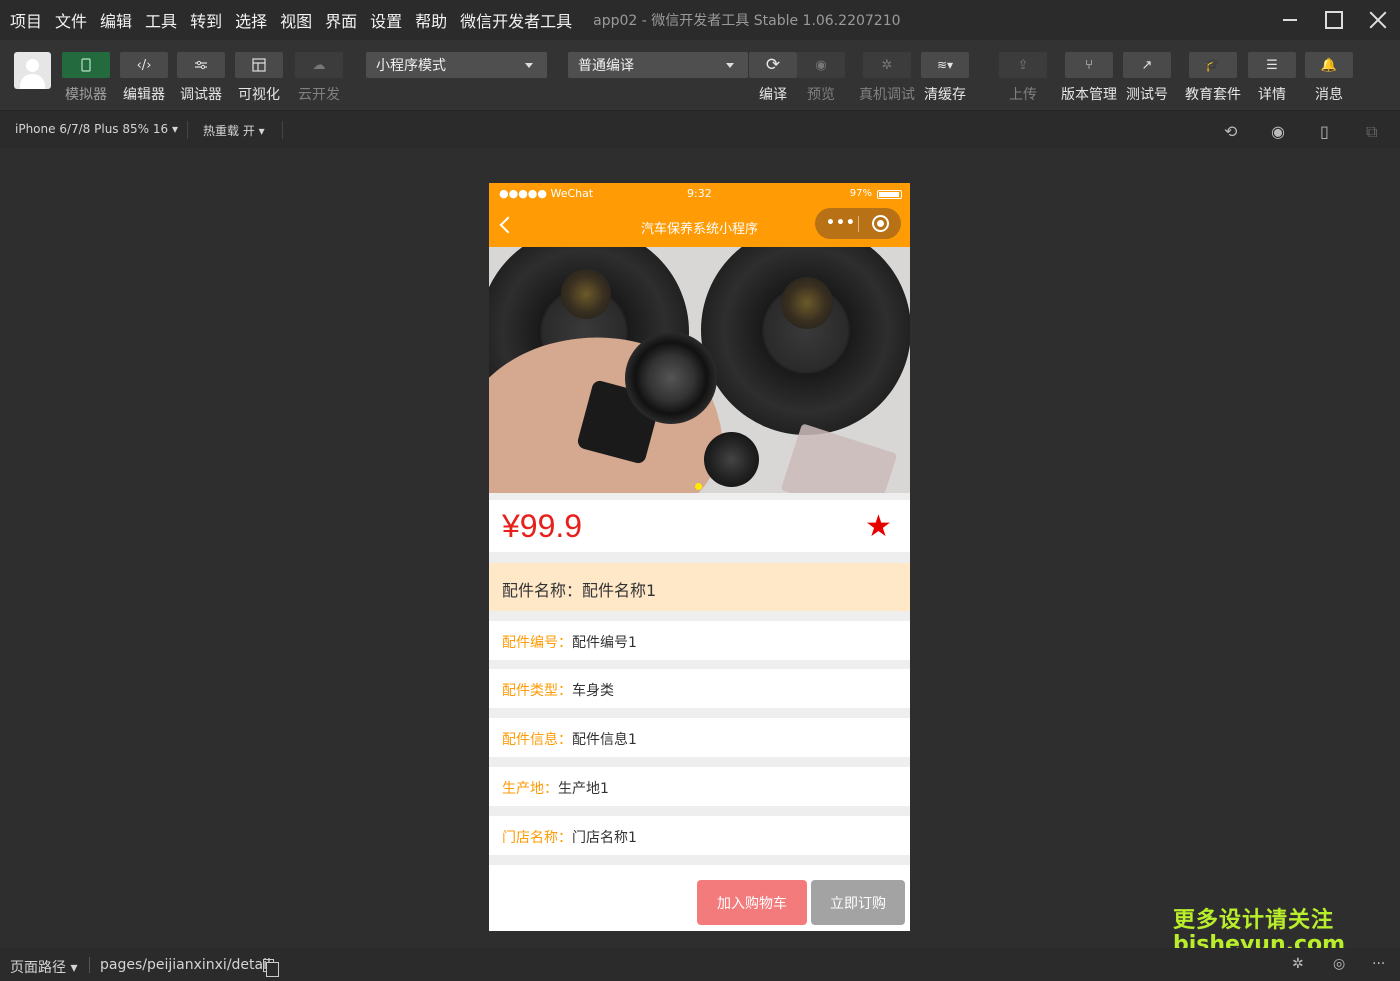  I want to click on detail-value: 门店名称1, so click(604, 838).